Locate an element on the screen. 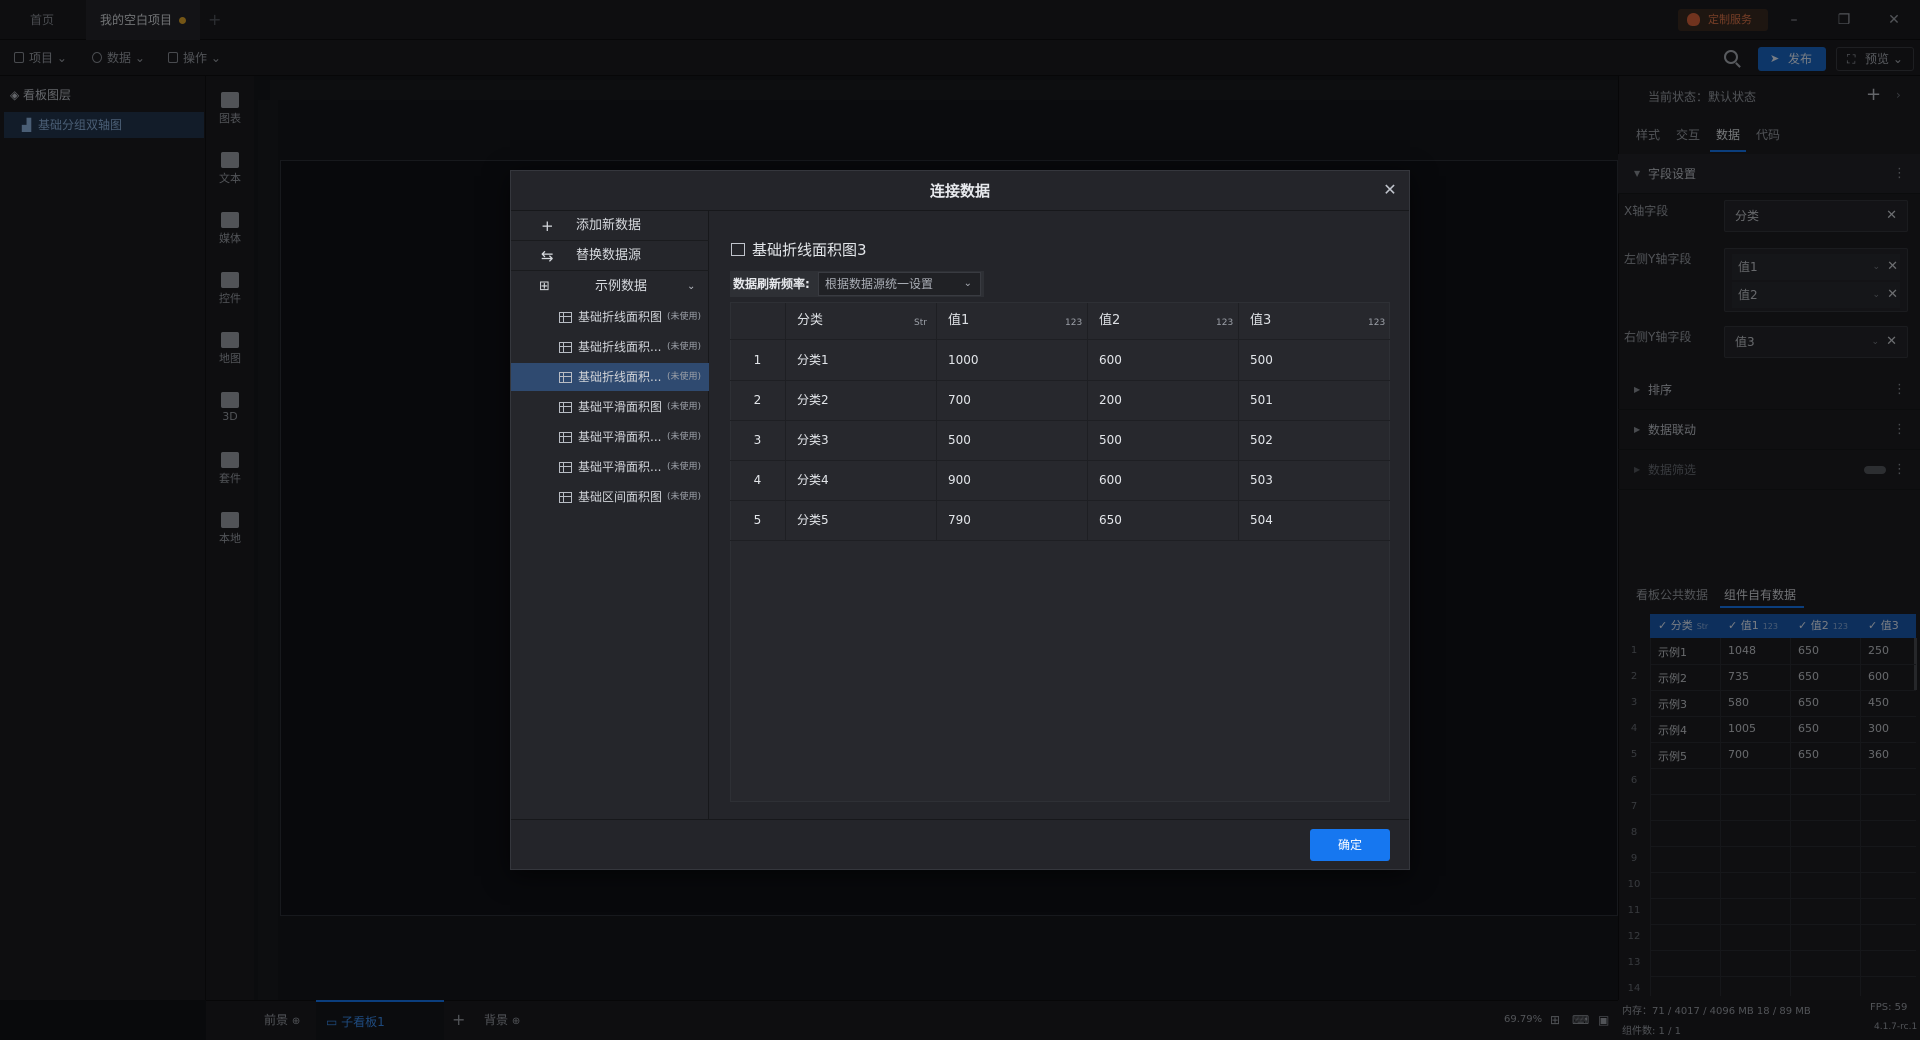 Image resolution: width=1920 pixels, height=1040 pixels. grid-cell: 分类2 is located at coordinates (813, 400).